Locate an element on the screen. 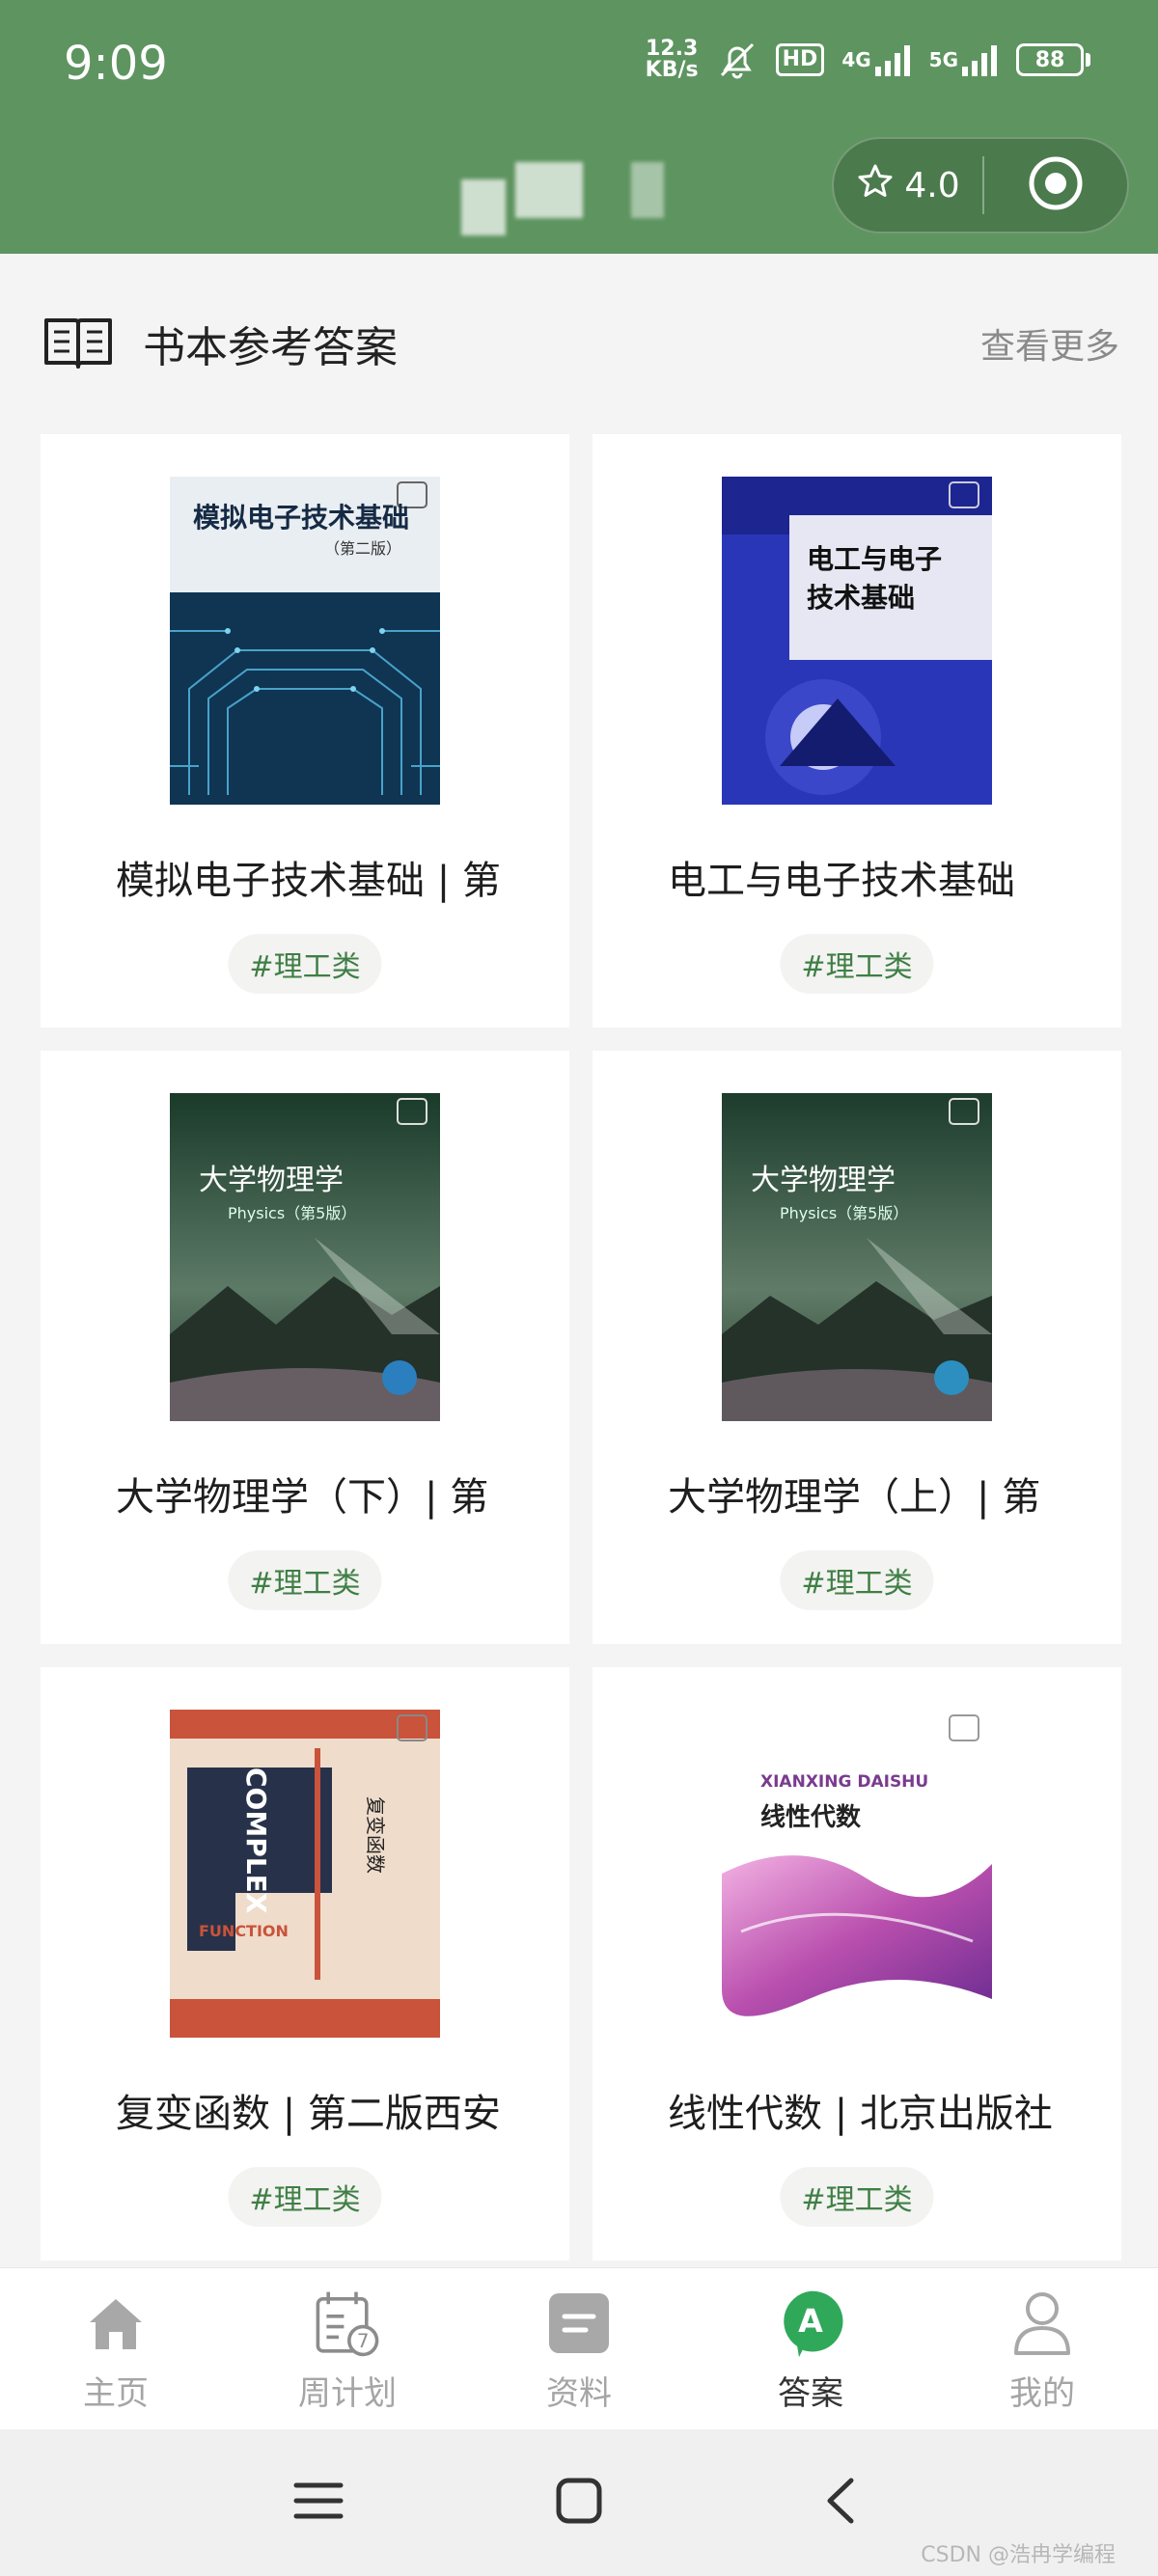  status-icons: 12.3 KB/s HD 4G 5G 88 is located at coordinates (868, 60).